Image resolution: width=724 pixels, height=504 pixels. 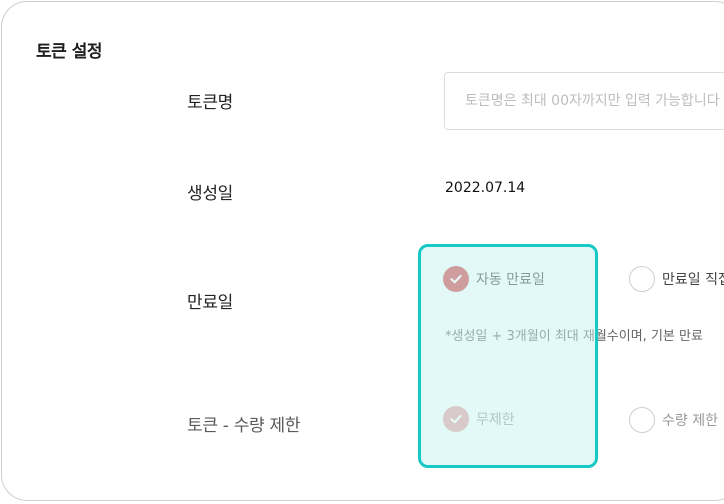 I want to click on quantity-limit-radio: 수량 제한, so click(x=673, y=420).